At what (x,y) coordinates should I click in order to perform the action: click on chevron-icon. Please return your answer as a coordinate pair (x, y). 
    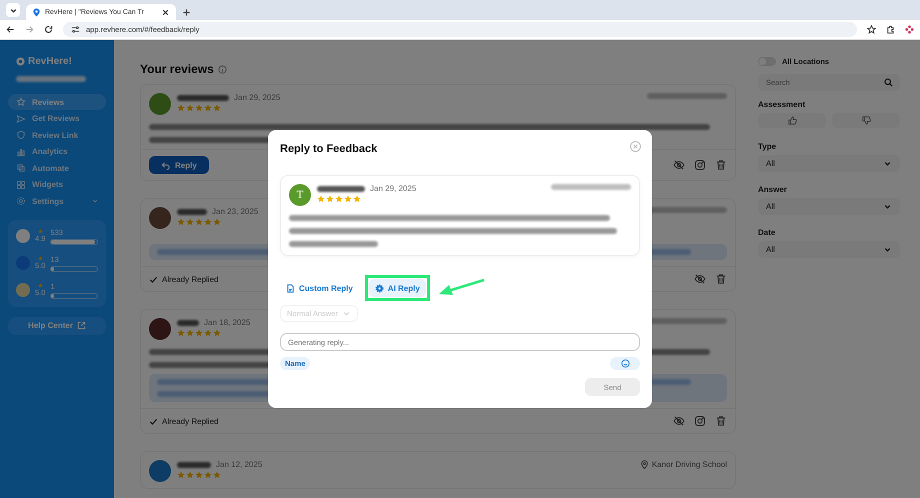
    Looking at the image, I should click on (95, 201).